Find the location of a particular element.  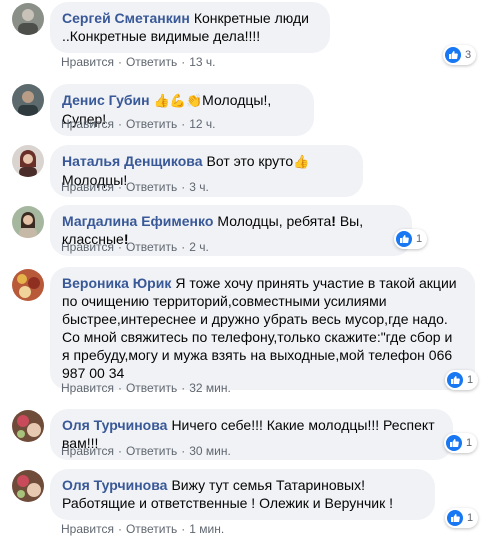

timestamp: 30 мин. is located at coordinates (210, 451).